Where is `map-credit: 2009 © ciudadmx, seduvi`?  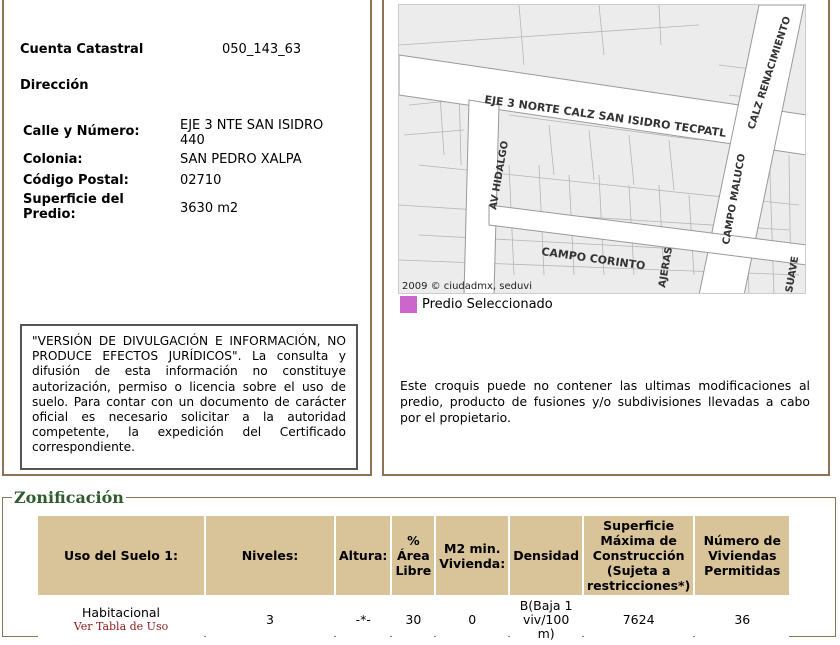
map-credit: 2009 © ciudadmx, seduvi is located at coordinates (467, 286).